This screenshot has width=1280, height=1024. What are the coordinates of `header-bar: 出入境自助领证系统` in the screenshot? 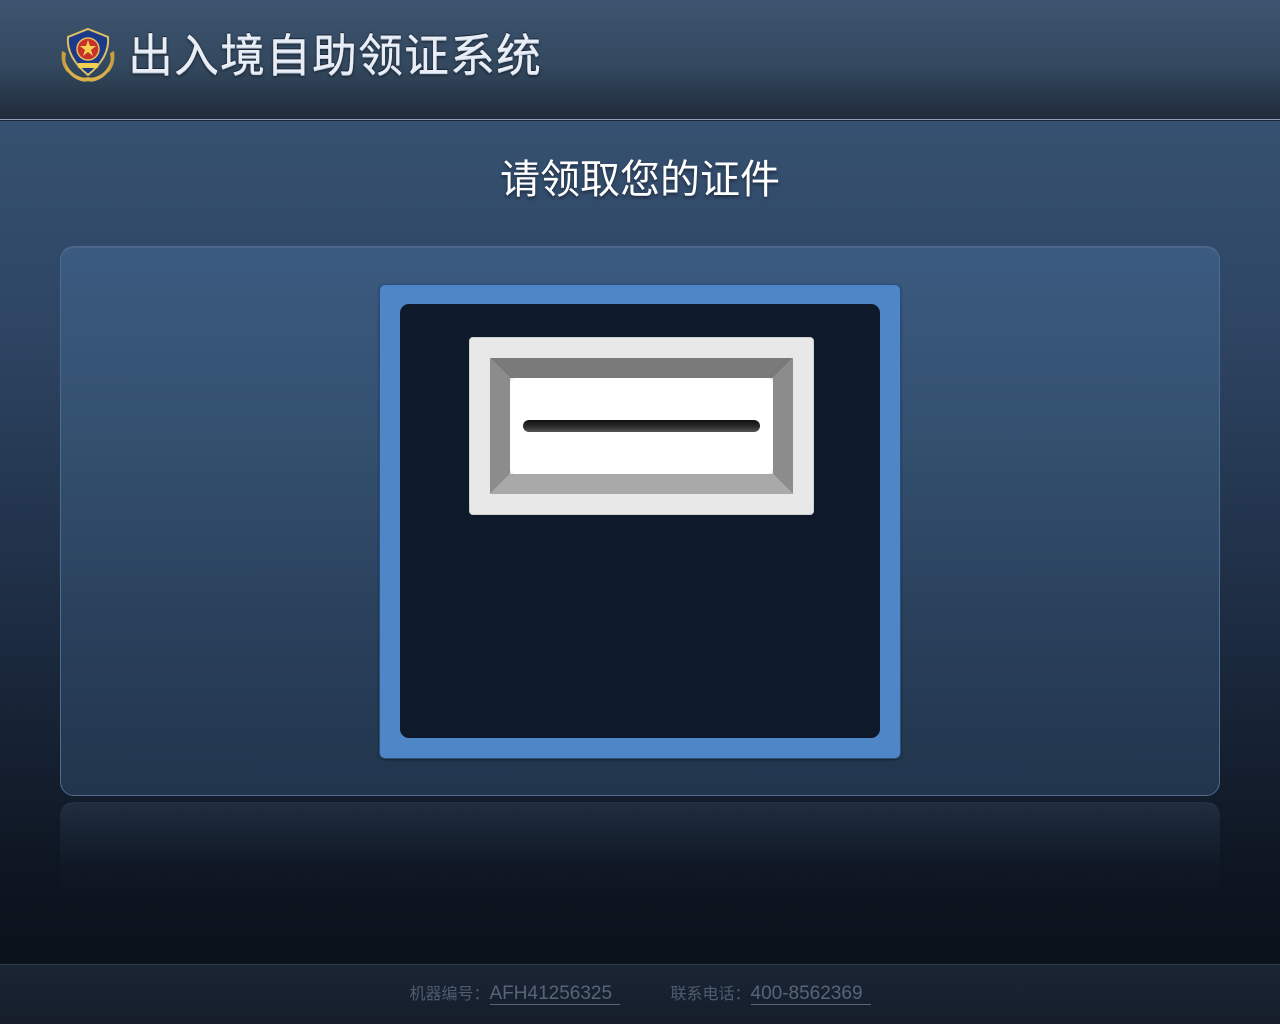 It's located at (640, 60).